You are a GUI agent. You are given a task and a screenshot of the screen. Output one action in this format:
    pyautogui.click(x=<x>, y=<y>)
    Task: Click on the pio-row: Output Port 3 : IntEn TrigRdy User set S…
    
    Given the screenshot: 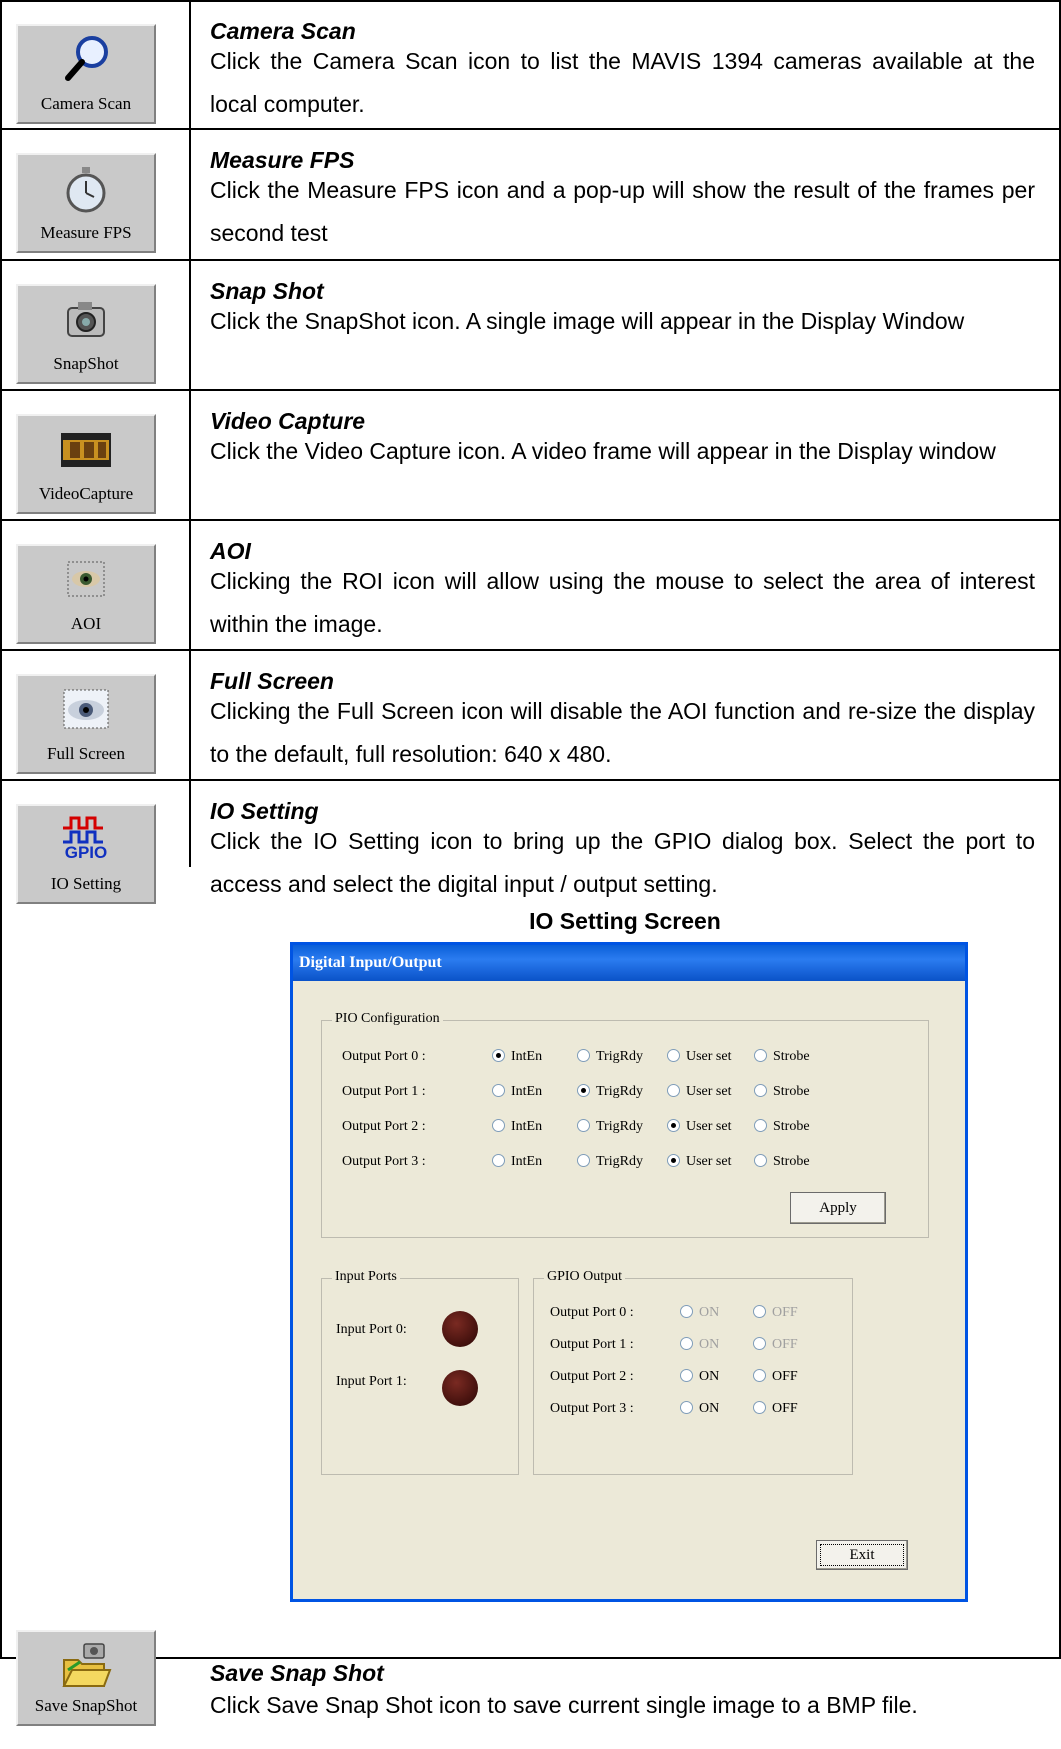 What is the action you would take?
    pyautogui.click(x=622, y=1164)
    